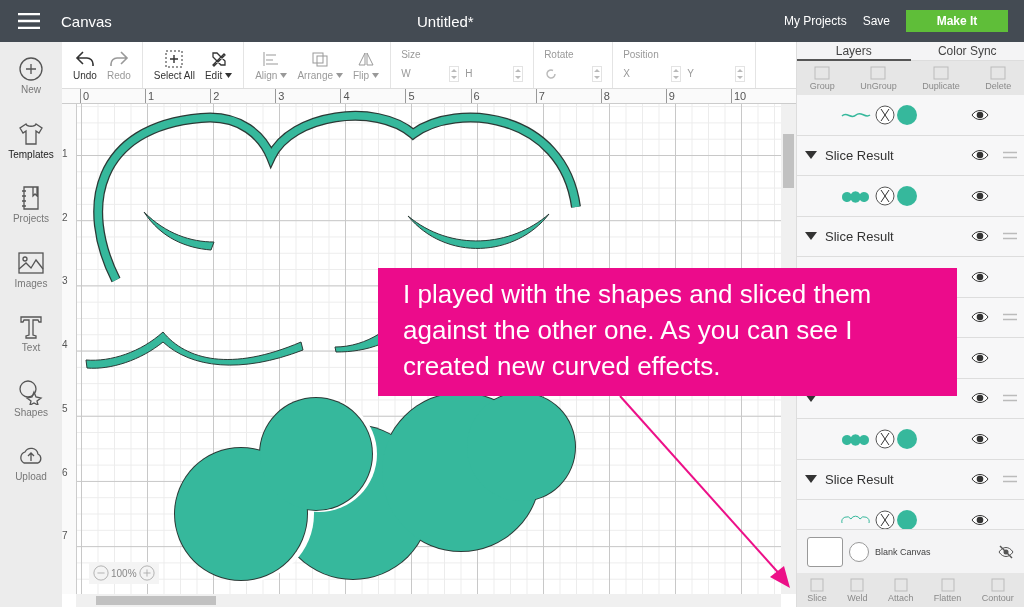 The width and height of the screenshot is (1024, 607). What do you see at coordinates (559, 54) in the screenshot?
I see `rotate-label: Rotate` at bounding box center [559, 54].